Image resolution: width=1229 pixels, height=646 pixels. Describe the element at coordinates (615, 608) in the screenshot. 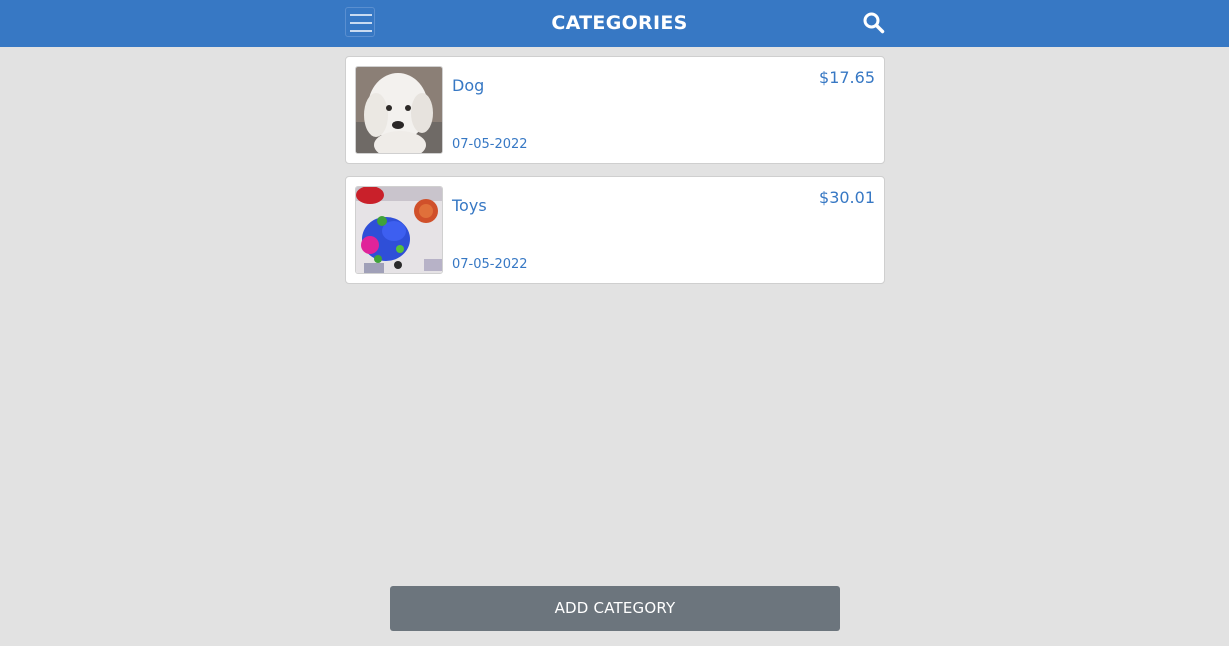

I see `add-category-button: ADD CATEGORY` at that location.